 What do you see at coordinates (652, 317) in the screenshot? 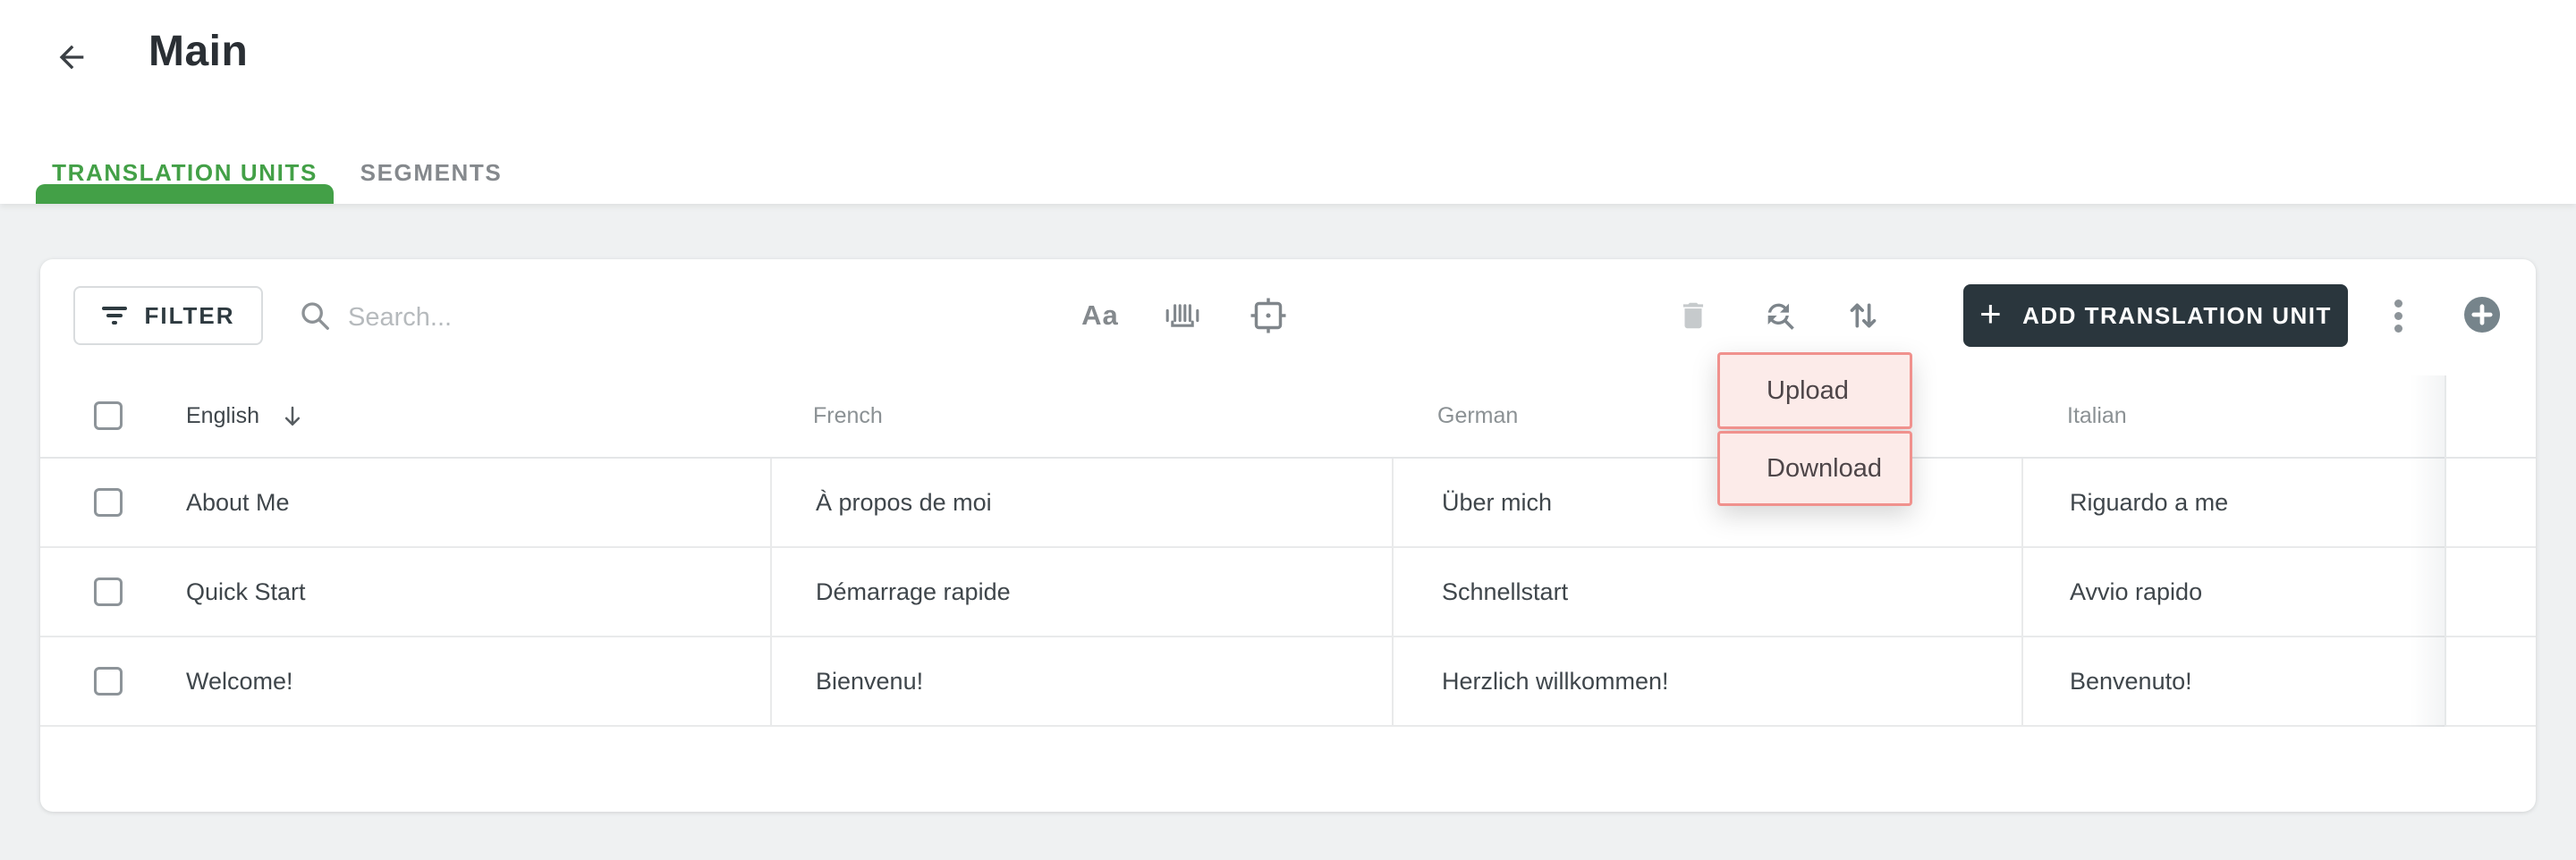
I see `search-input` at bounding box center [652, 317].